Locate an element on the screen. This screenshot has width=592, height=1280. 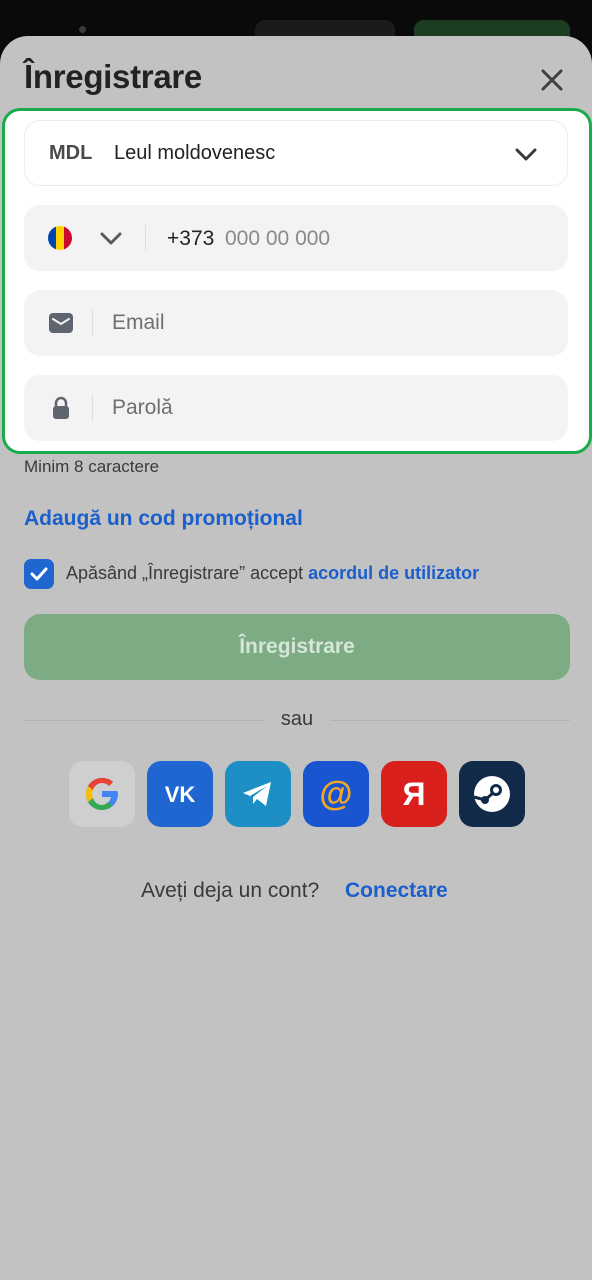
have-account-text: Aveți deja un cont? is located at coordinates (230, 890).